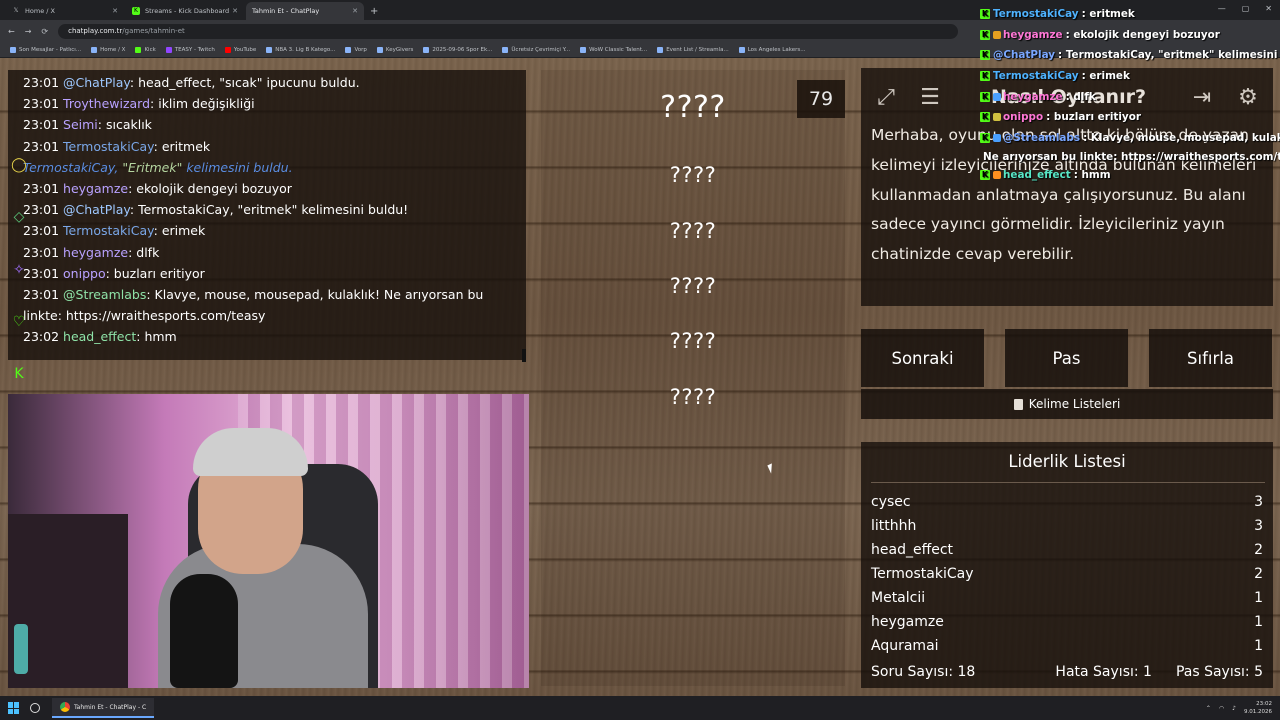  I want to click on document-icon: ☰, so click(930, 97).